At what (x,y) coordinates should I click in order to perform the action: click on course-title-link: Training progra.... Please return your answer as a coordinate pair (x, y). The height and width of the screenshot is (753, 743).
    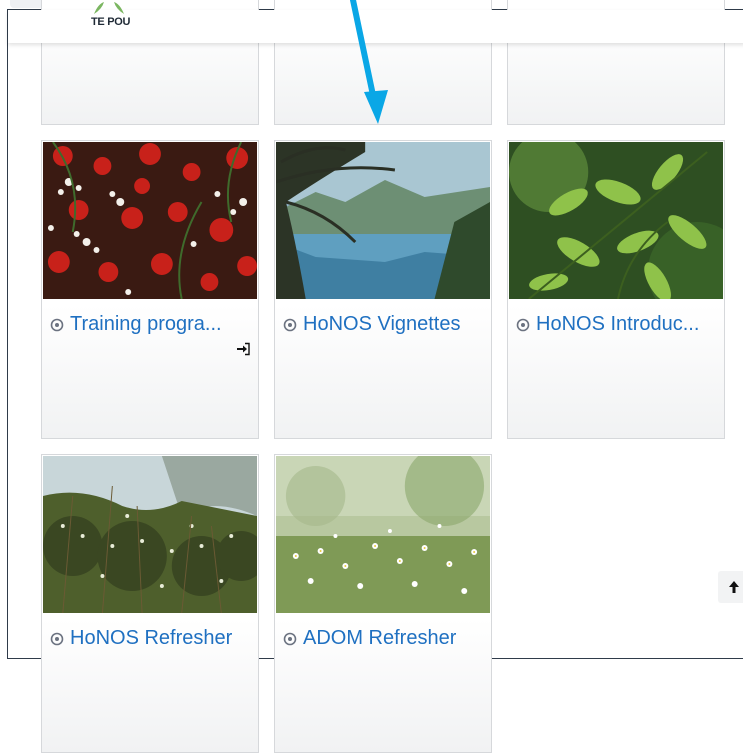
    Looking at the image, I should click on (150, 324).